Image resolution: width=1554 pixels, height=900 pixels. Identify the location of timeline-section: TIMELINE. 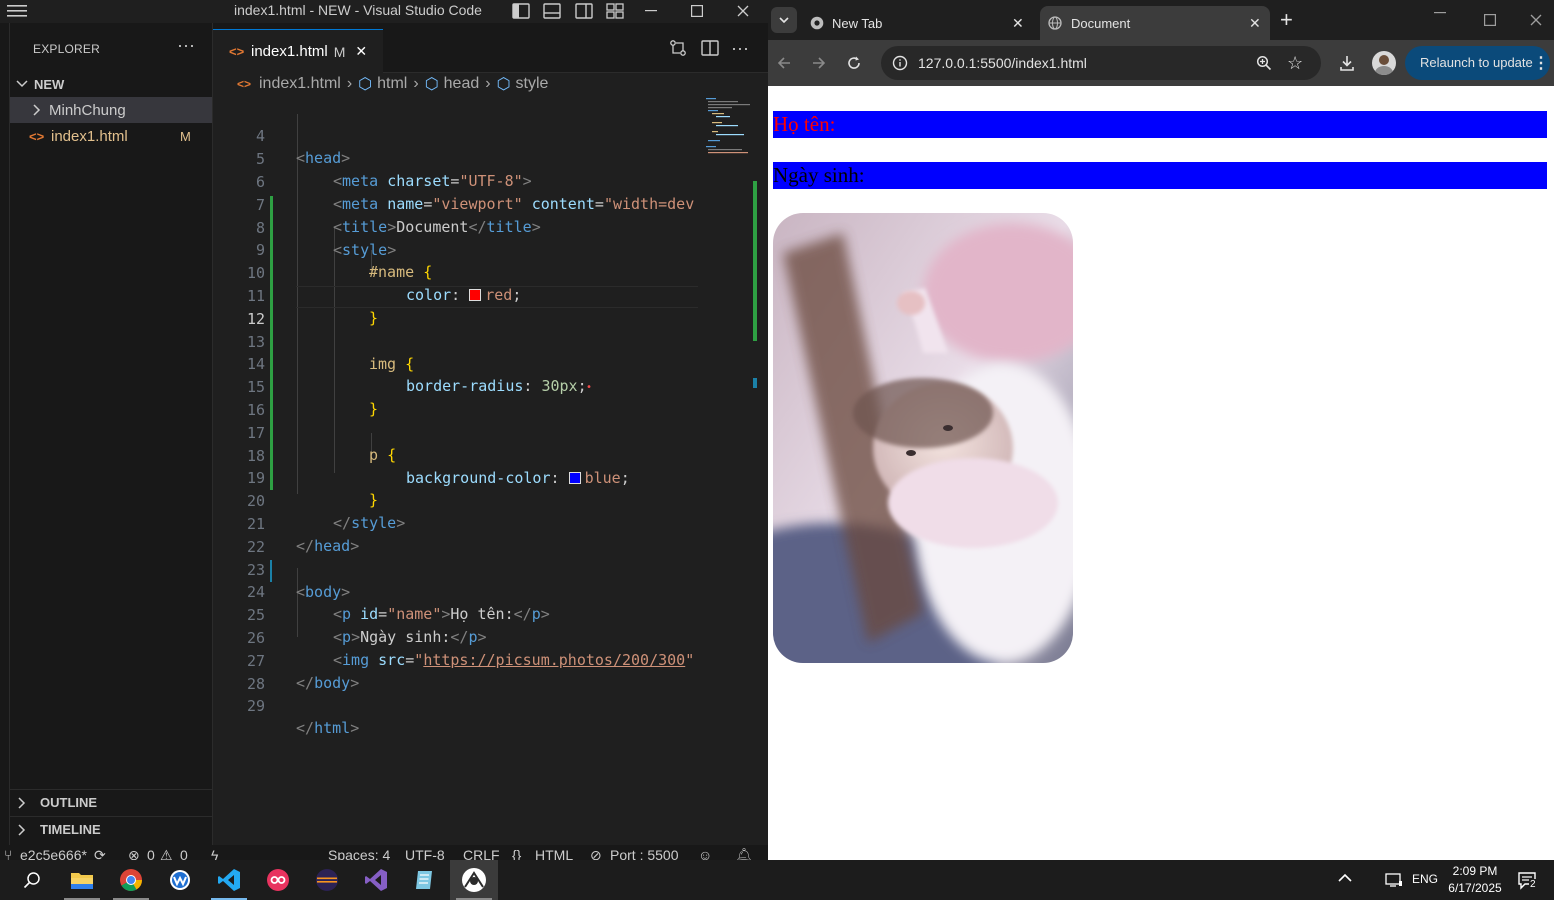
(111, 829).